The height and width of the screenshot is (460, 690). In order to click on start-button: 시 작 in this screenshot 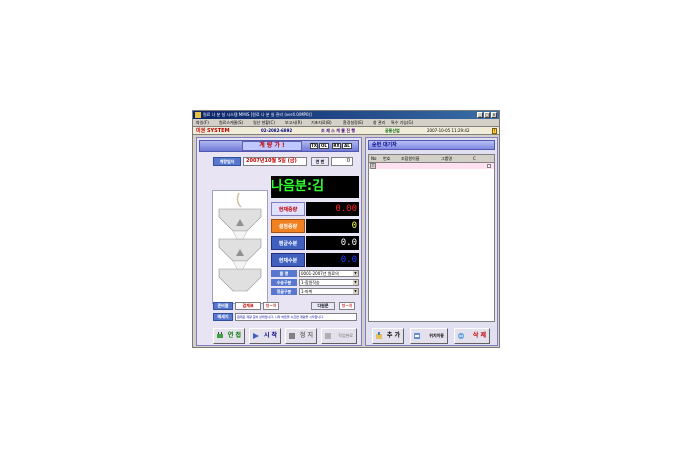, I will do `click(265, 336)`.